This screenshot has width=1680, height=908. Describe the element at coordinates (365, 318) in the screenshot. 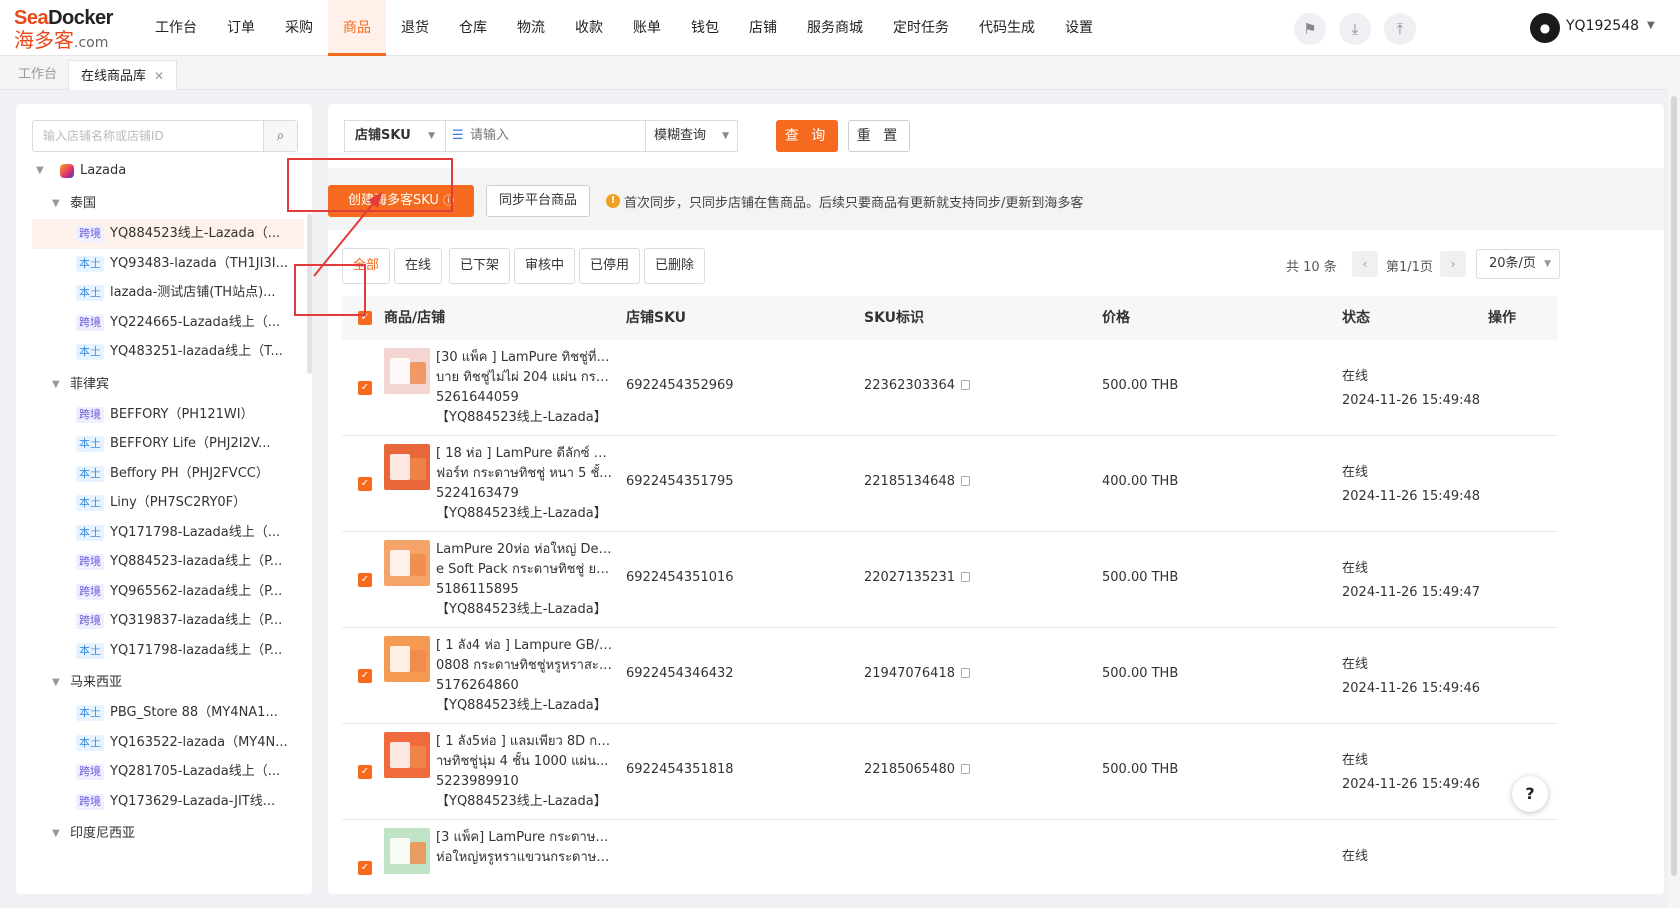

I see `select-all-checkbox: ✓` at that location.